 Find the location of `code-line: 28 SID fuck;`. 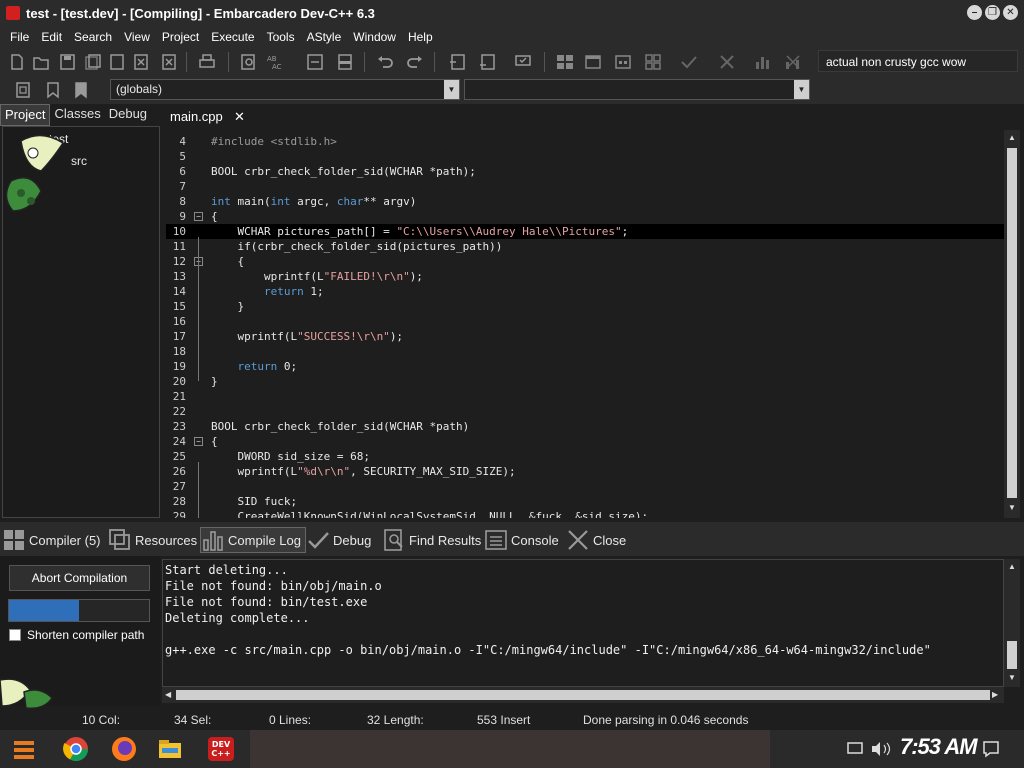

code-line: 28 SID fuck; is located at coordinates (585, 501).